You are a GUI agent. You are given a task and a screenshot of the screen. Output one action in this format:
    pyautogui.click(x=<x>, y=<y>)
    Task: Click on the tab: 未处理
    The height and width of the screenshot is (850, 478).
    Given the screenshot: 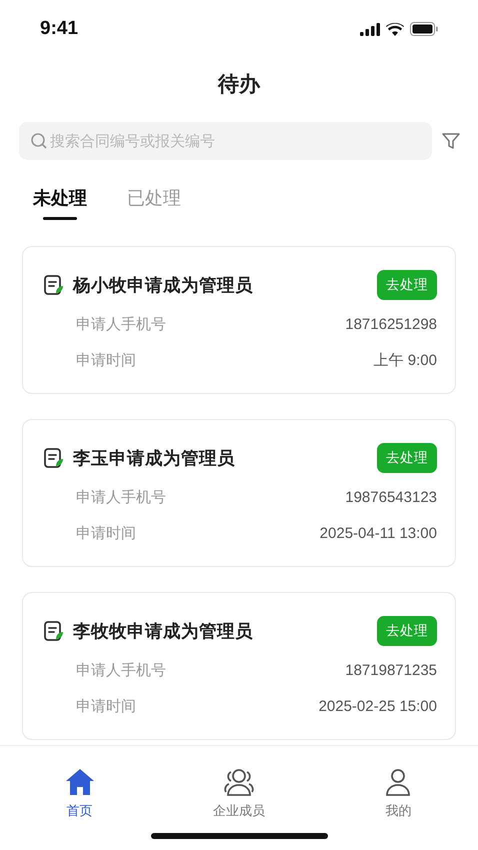 What is the action you would take?
    pyautogui.click(x=60, y=203)
    